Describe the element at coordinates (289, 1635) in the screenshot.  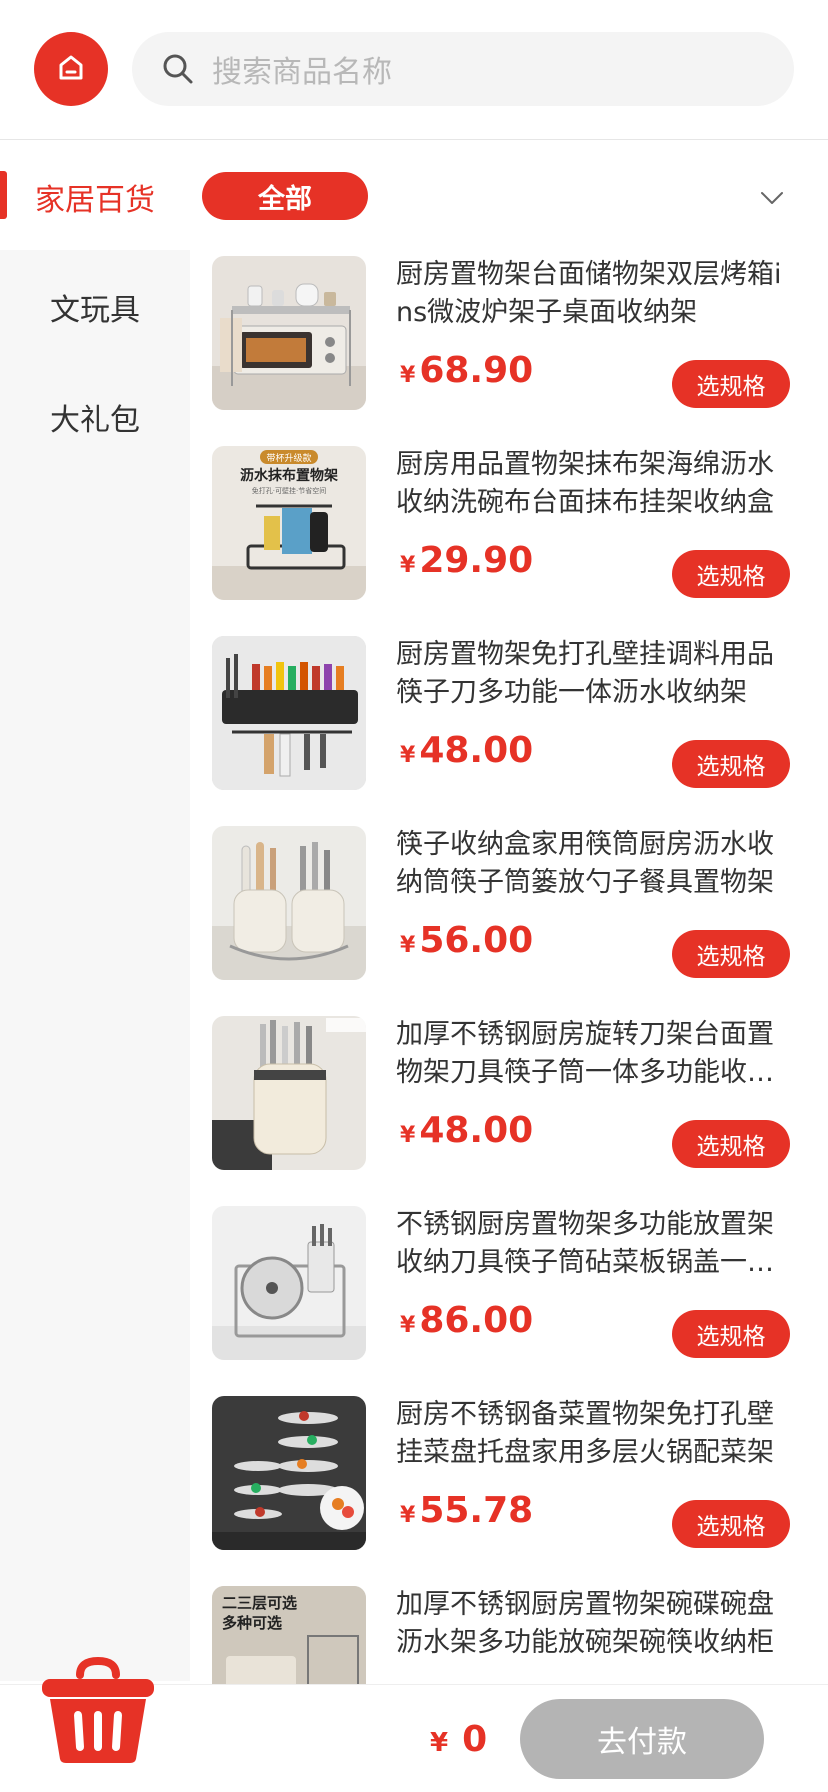
I see `product-image: 二三层可选 多种可选` at that location.